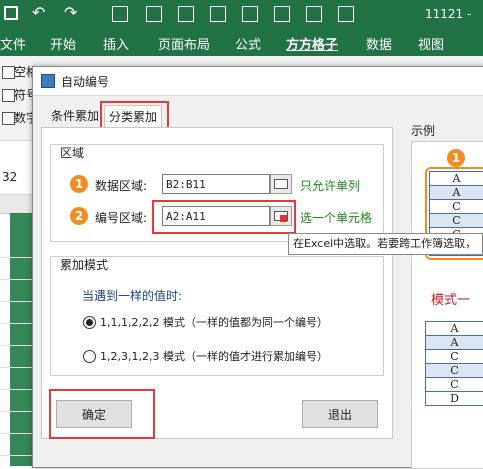  Describe the element at coordinates (216, 184) in the screenshot. I see `data-range-input: B2:B11` at that location.